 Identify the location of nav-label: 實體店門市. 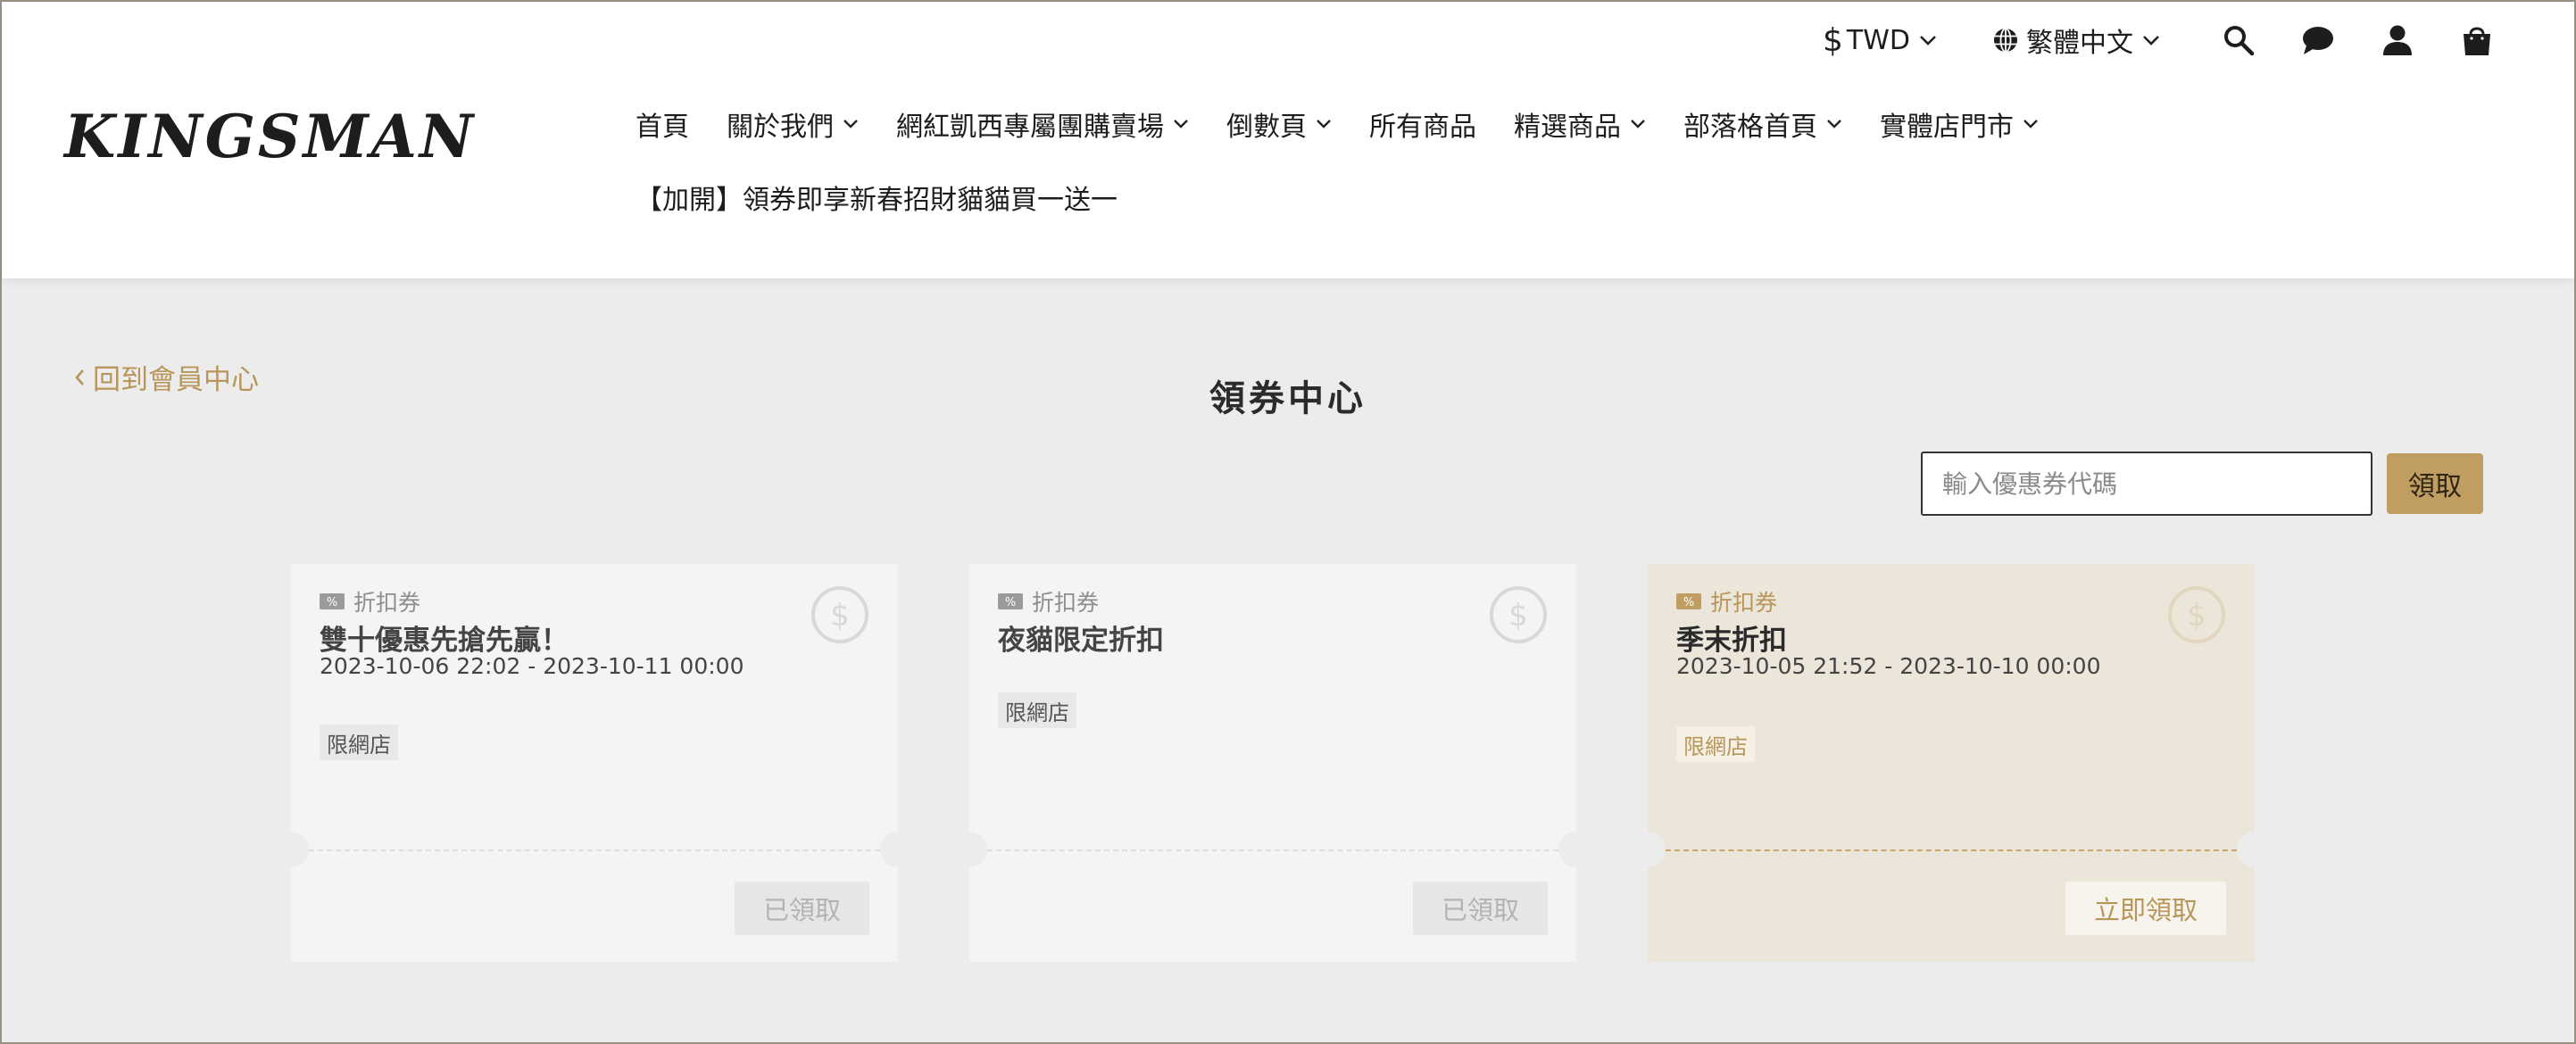
(1947, 127).